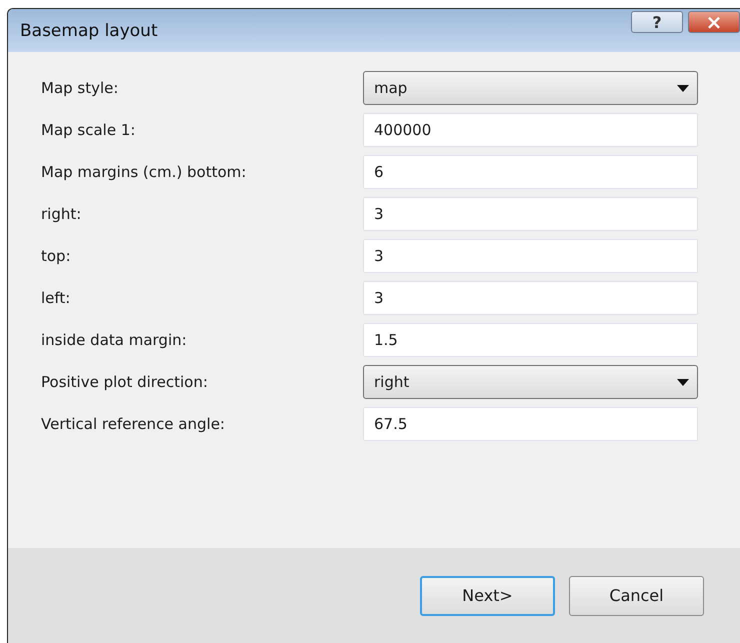  I want to click on field-label: top:, so click(56, 256).